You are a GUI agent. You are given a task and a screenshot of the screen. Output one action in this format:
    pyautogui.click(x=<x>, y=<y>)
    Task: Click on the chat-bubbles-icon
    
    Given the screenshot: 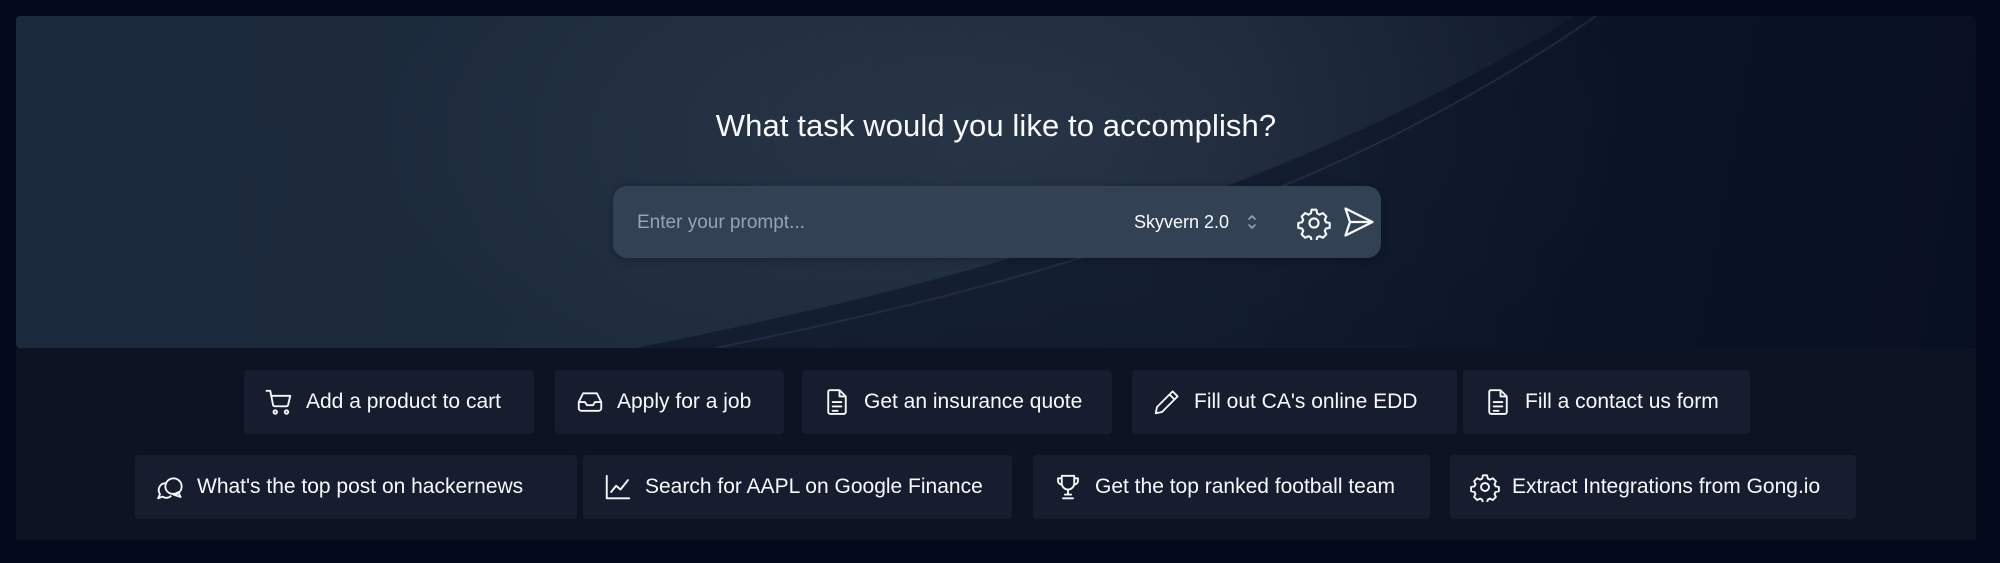 What is the action you would take?
    pyautogui.click(x=170, y=488)
    